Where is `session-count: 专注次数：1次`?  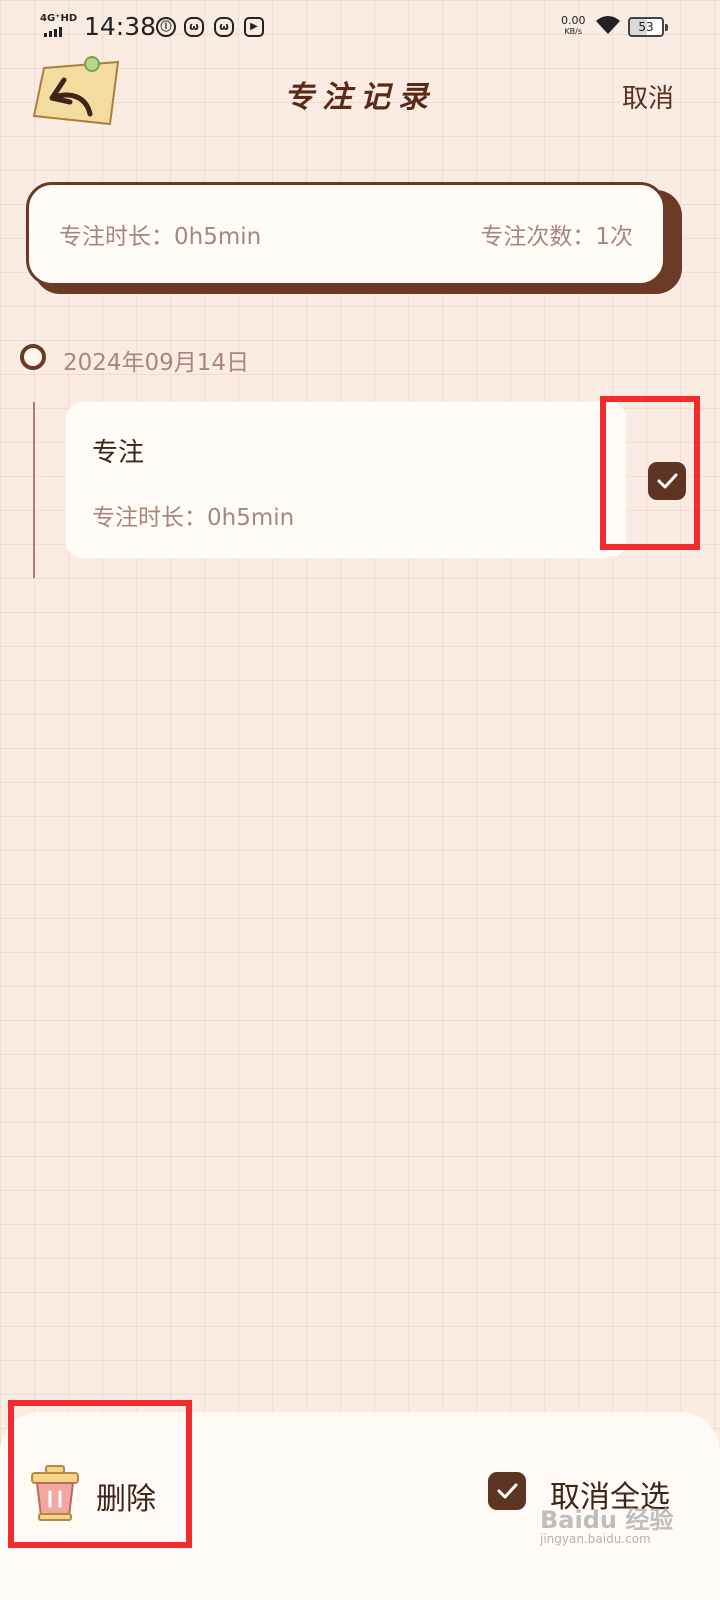 session-count: 专注次数：1次 is located at coordinates (556, 237).